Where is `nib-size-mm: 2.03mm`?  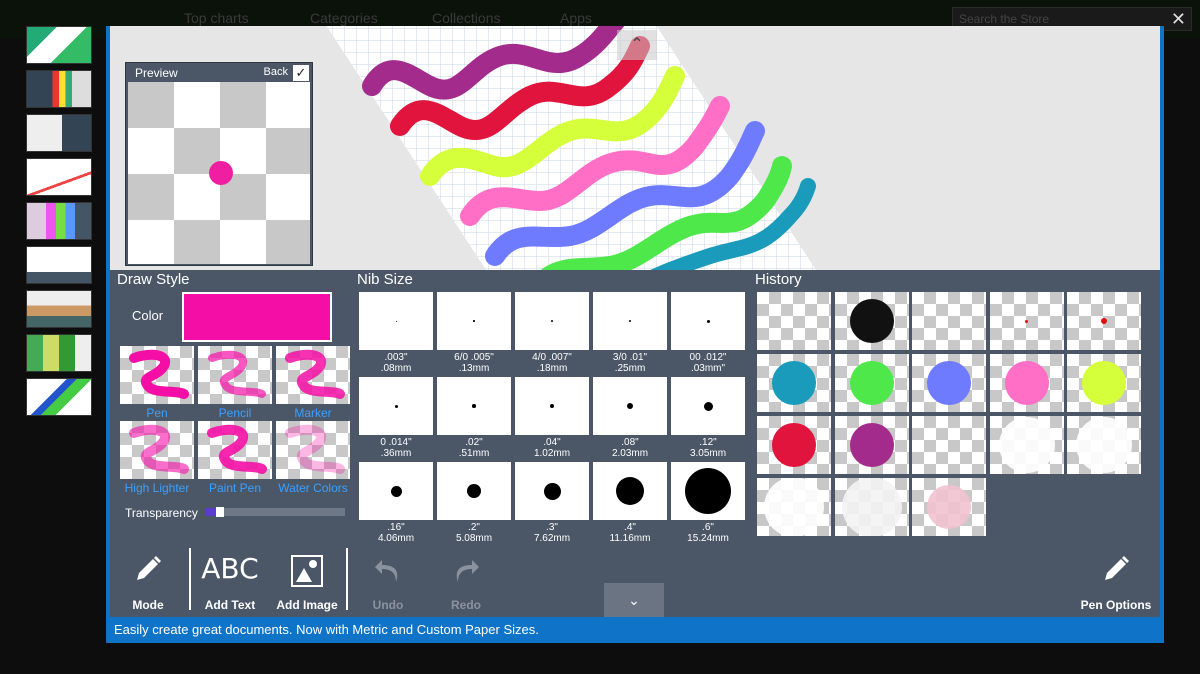 nib-size-mm: 2.03mm is located at coordinates (630, 453).